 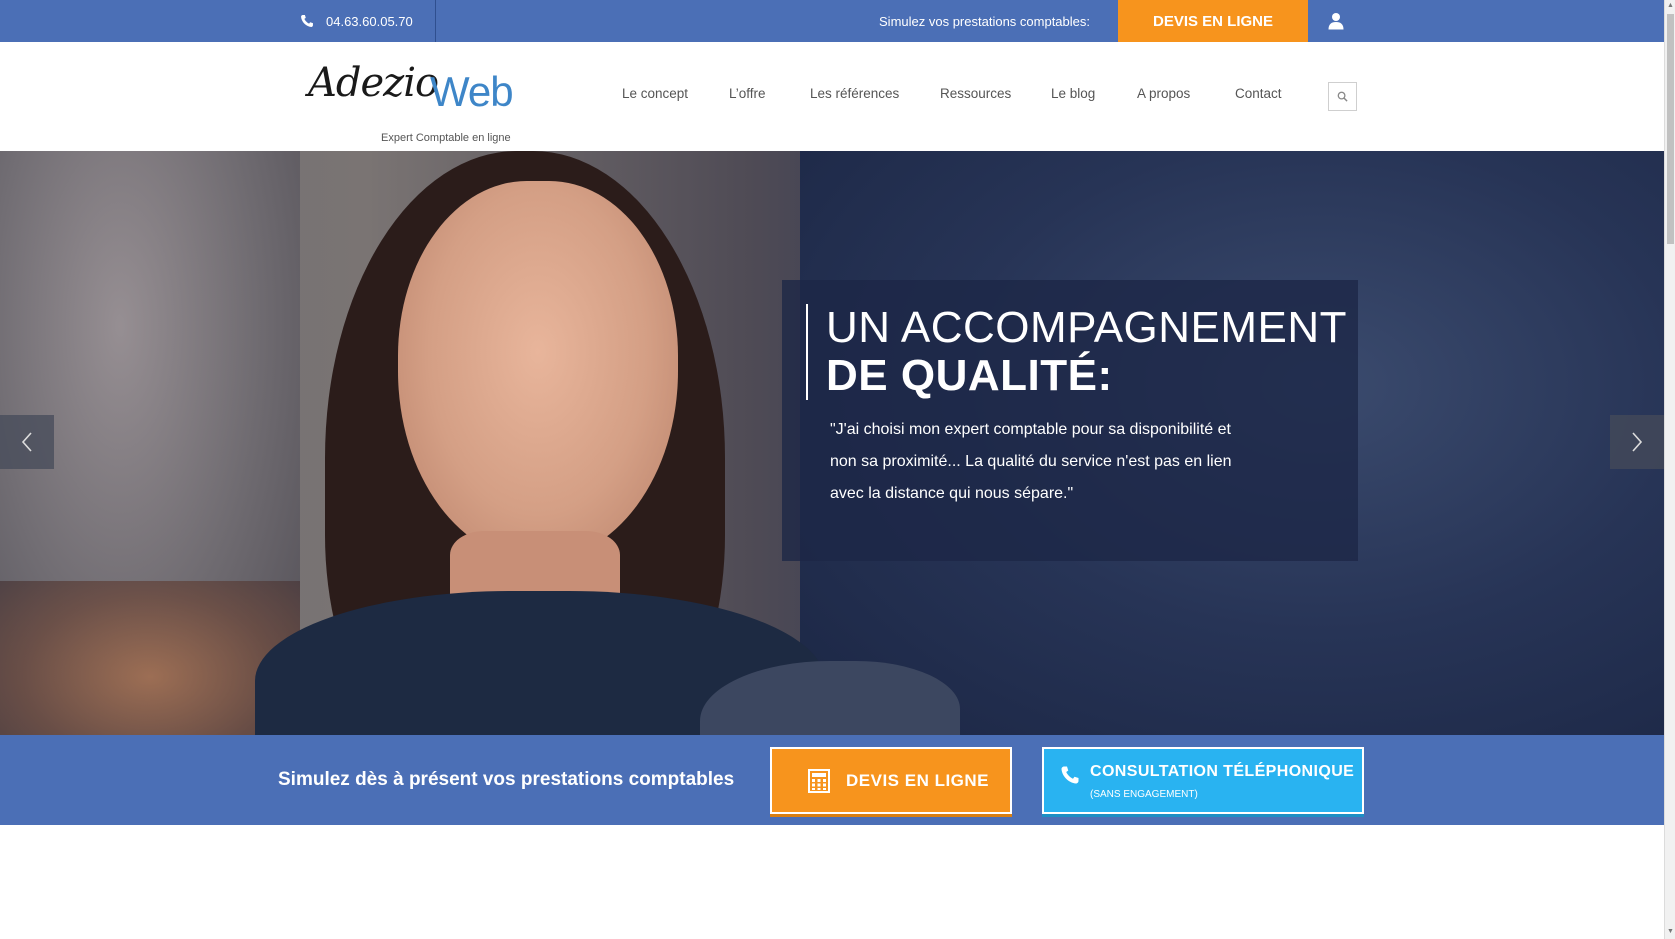 I want to click on testimonial-title-line2: DE QUALITÉ:, so click(x=969, y=375).